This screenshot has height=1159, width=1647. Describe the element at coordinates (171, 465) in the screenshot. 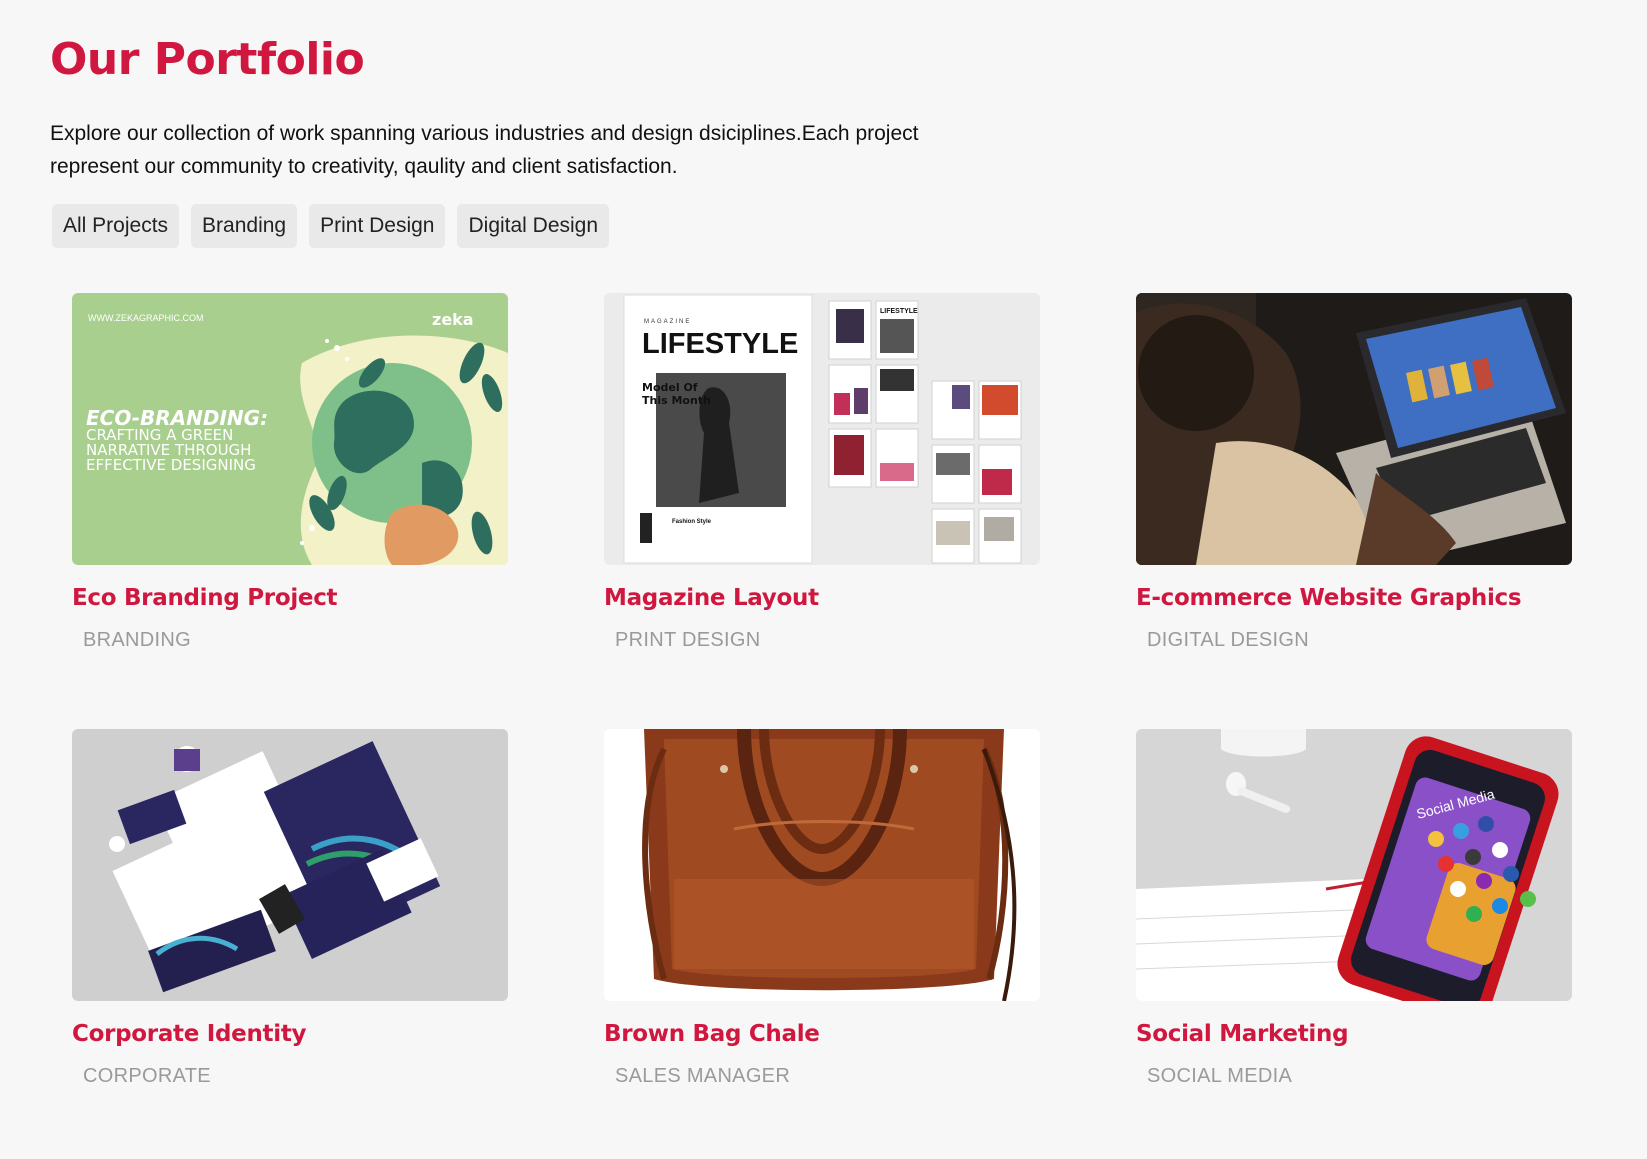

I see `eco-line-3: EFFECTIVE DESIGNING` at that location.